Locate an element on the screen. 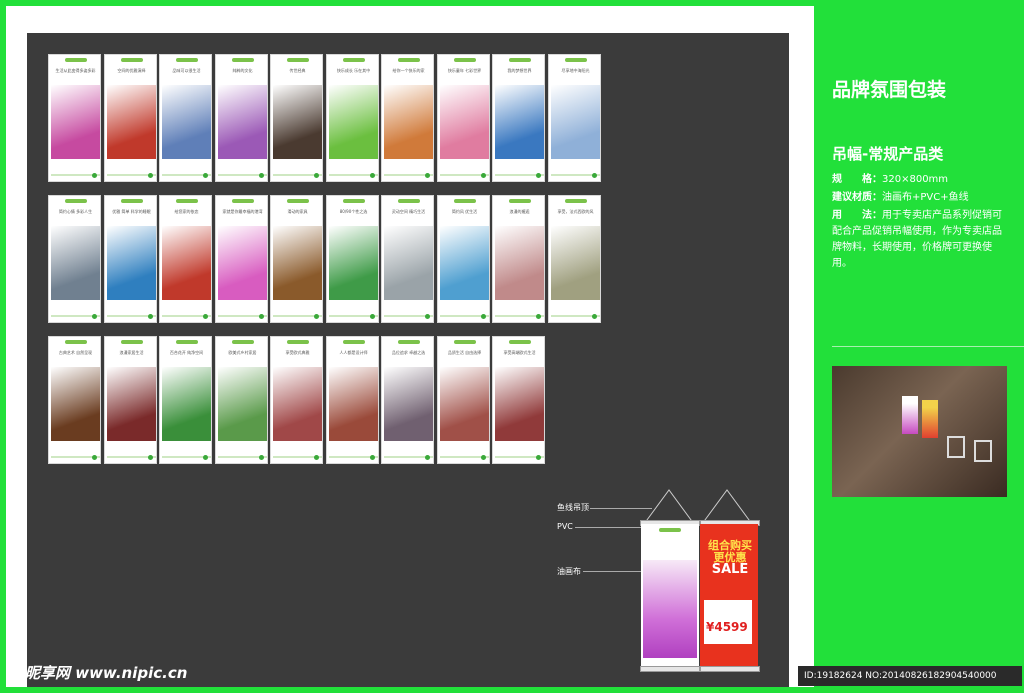  sale-headline: 组合购买更优惠 SALE is located at coordinates (730, 558).